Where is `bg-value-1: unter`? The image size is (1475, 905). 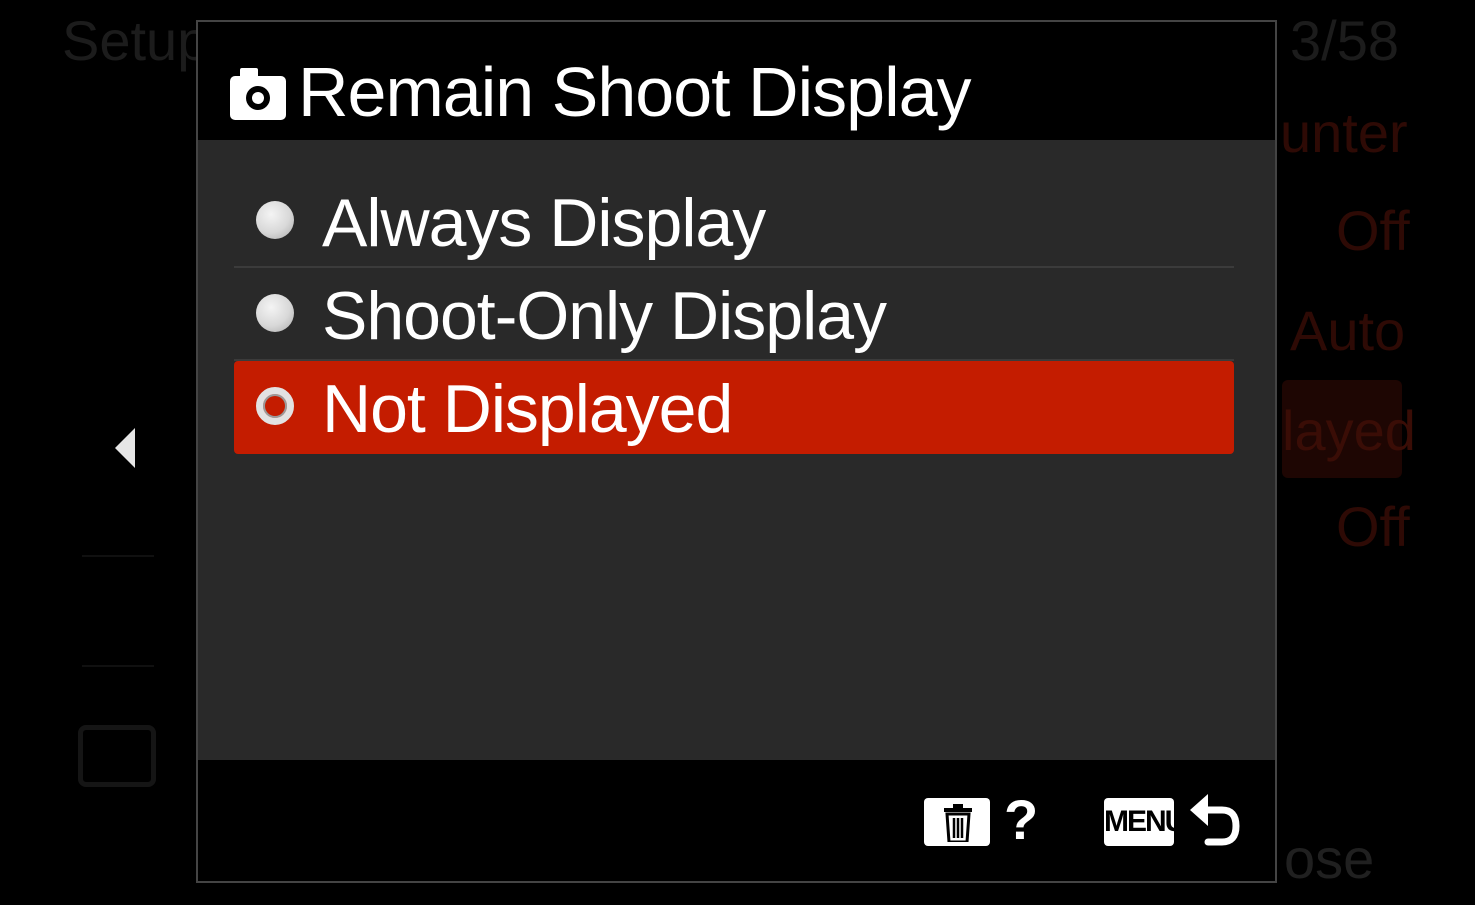 bg-value-1: unter is located at coordinates (1344, 132).